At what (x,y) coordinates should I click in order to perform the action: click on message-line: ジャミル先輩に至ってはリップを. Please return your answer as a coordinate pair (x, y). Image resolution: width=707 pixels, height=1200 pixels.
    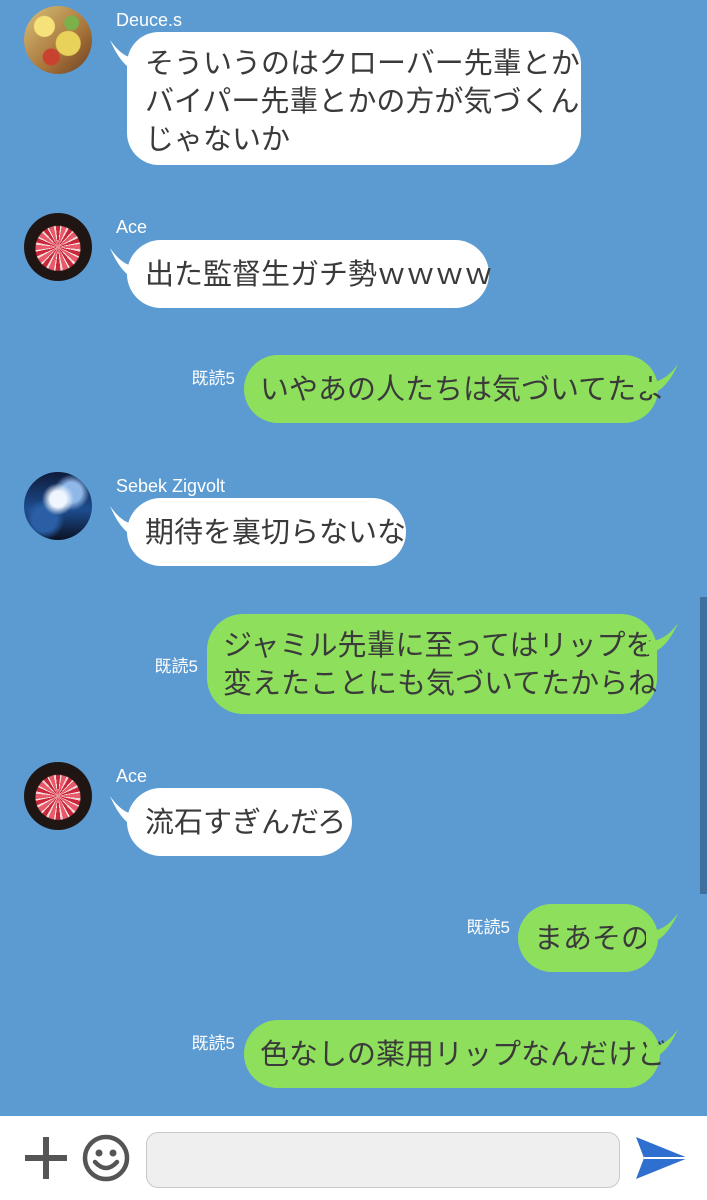
    Looking at the image, I should click on (439, 645).